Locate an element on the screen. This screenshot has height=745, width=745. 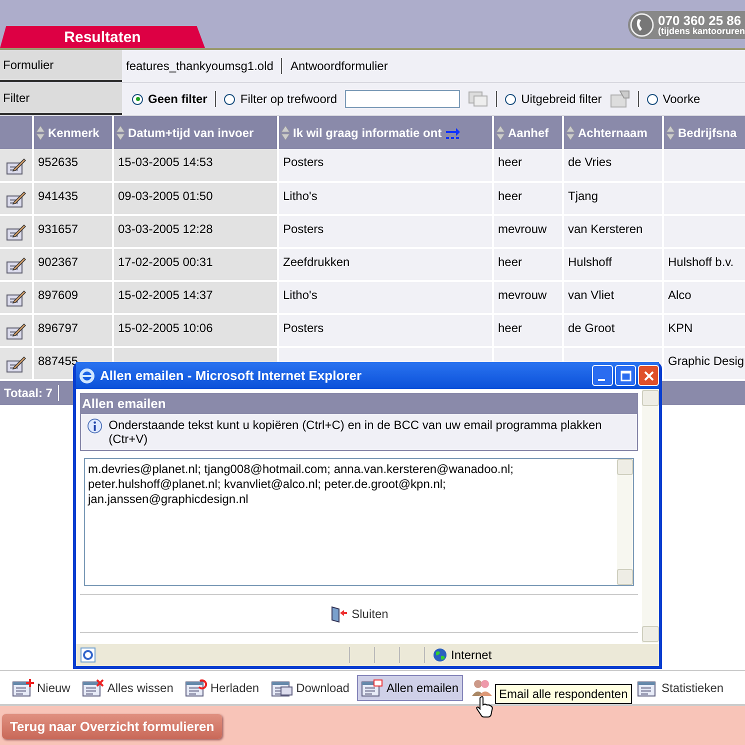
minimize-button is located at coordinates (602, 375).